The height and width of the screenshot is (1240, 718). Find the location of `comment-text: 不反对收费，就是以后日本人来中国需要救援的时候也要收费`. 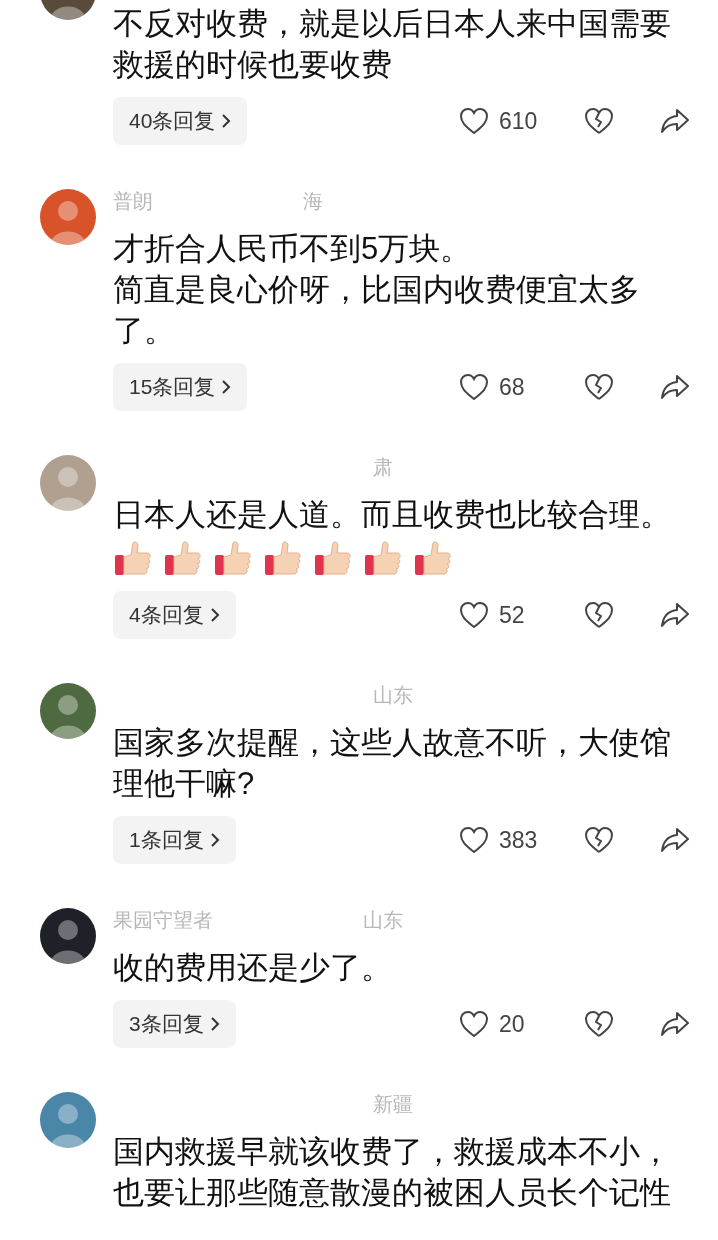

comment-text: 不反对收费，就是以后日本人来中国需要救援的时候也要收费 is located at coordinates (392, 44).